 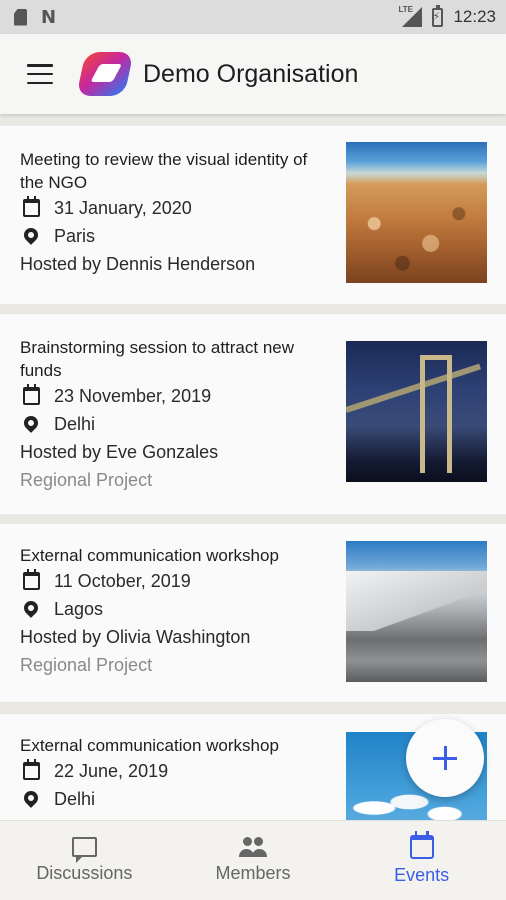 I want to click on event-date: 31 January, 2020, so click(x=123, y=207).